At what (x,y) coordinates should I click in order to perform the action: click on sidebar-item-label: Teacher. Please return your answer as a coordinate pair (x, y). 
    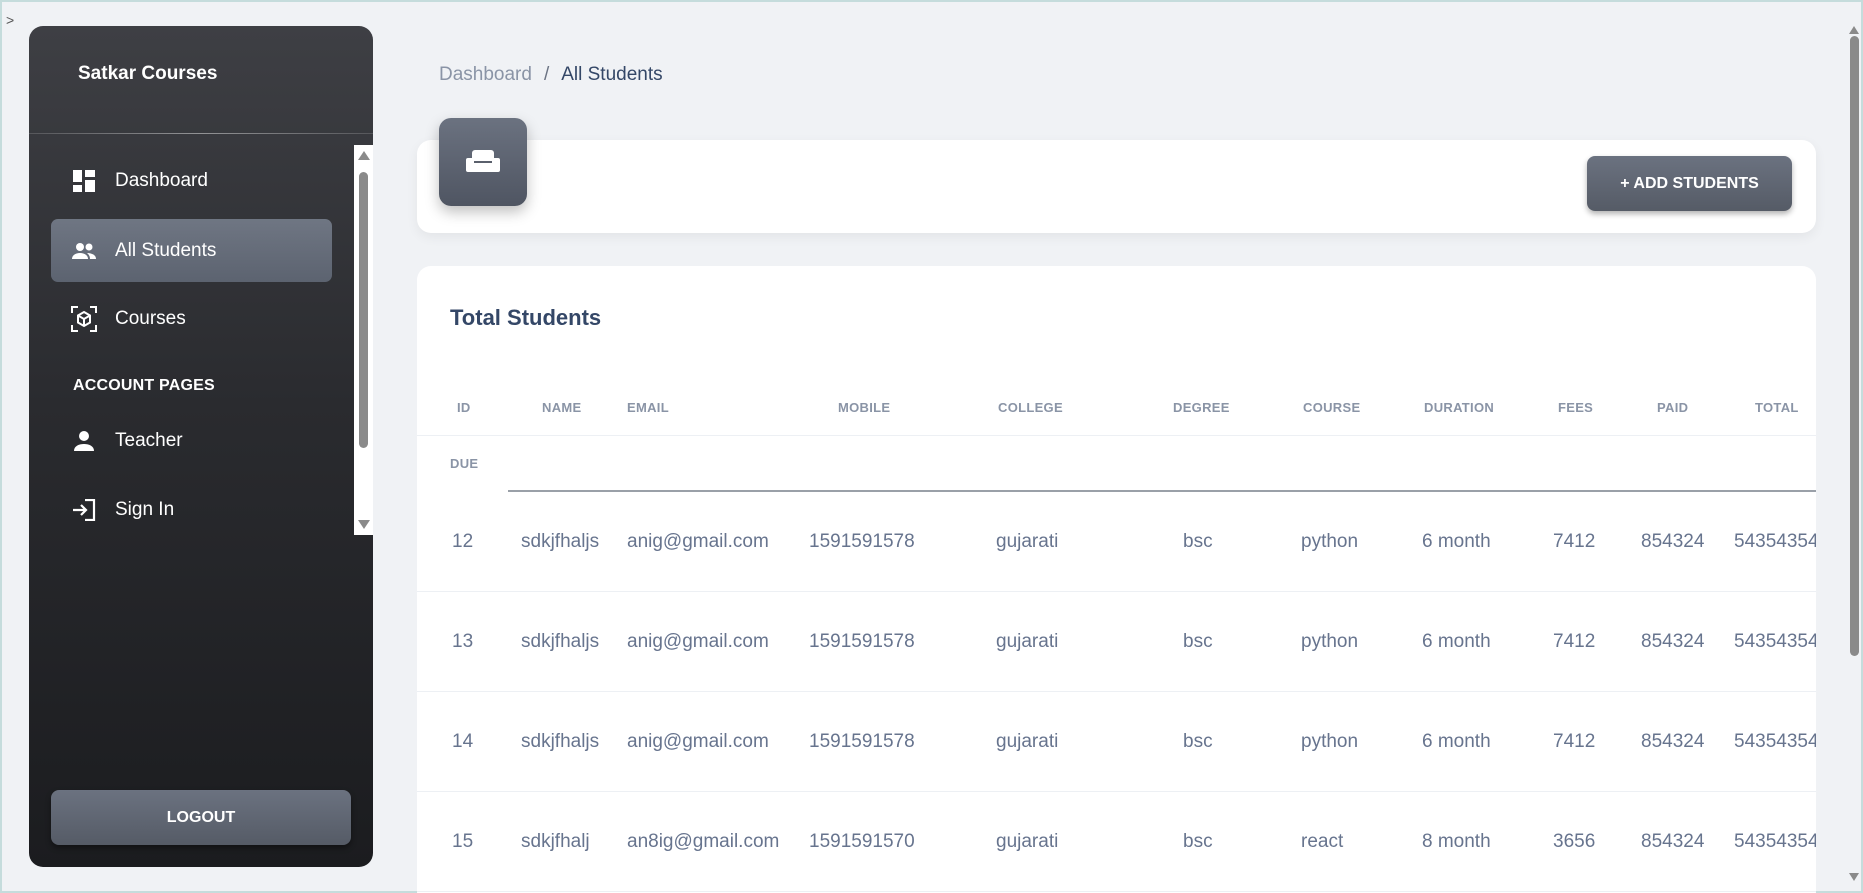
    Looking at the image, I should click on (149, 440).